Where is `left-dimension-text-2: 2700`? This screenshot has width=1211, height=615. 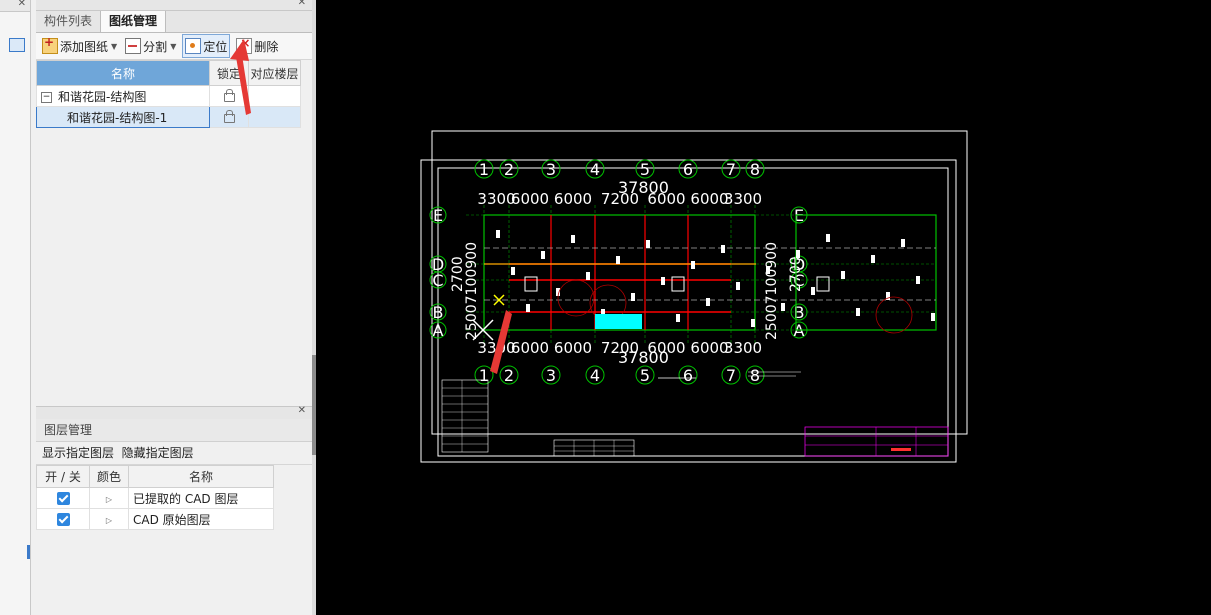
left-dimension-text-2: 2700 is located at coordinates (458, 274).